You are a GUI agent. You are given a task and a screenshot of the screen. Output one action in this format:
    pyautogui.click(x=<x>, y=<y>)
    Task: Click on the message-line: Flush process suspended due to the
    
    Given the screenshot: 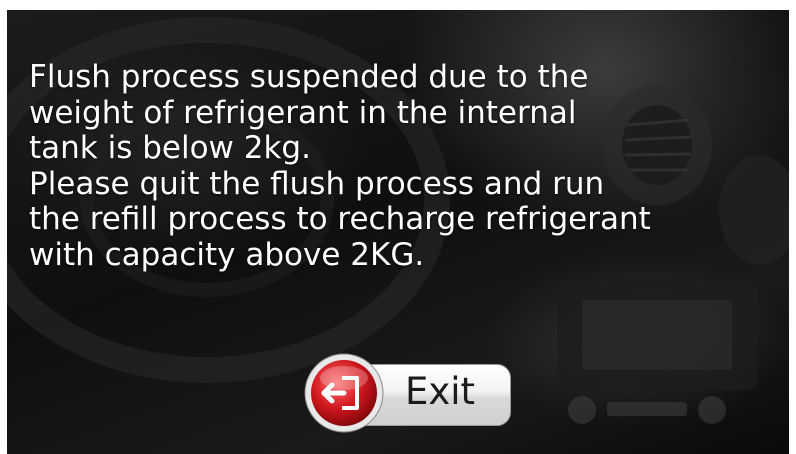 What is the action you would take?
    pyautogui.click(x=309, y=77)
    